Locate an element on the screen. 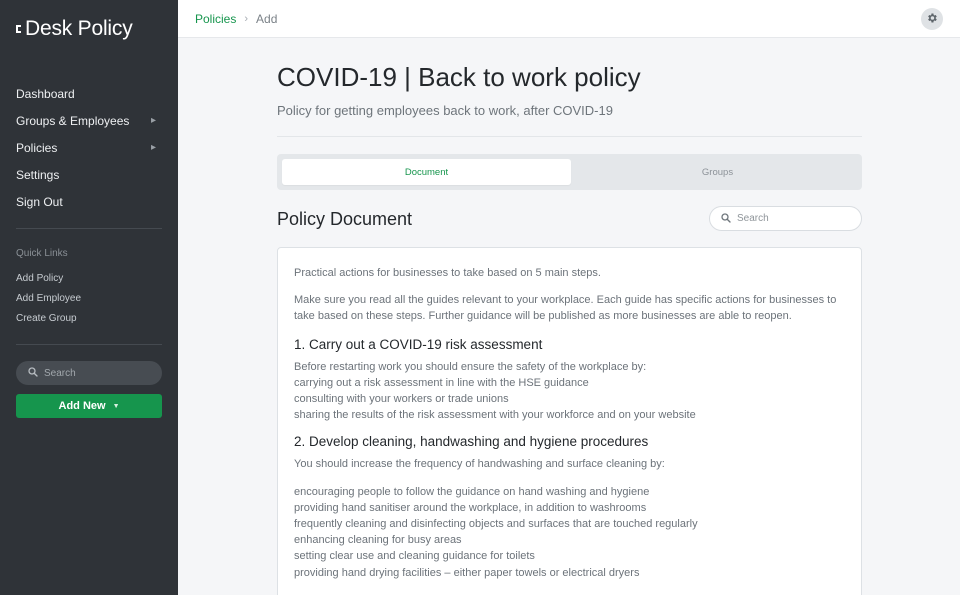  sidebar-item-policies: Policies ▸ is located at coordinates (89, 147).